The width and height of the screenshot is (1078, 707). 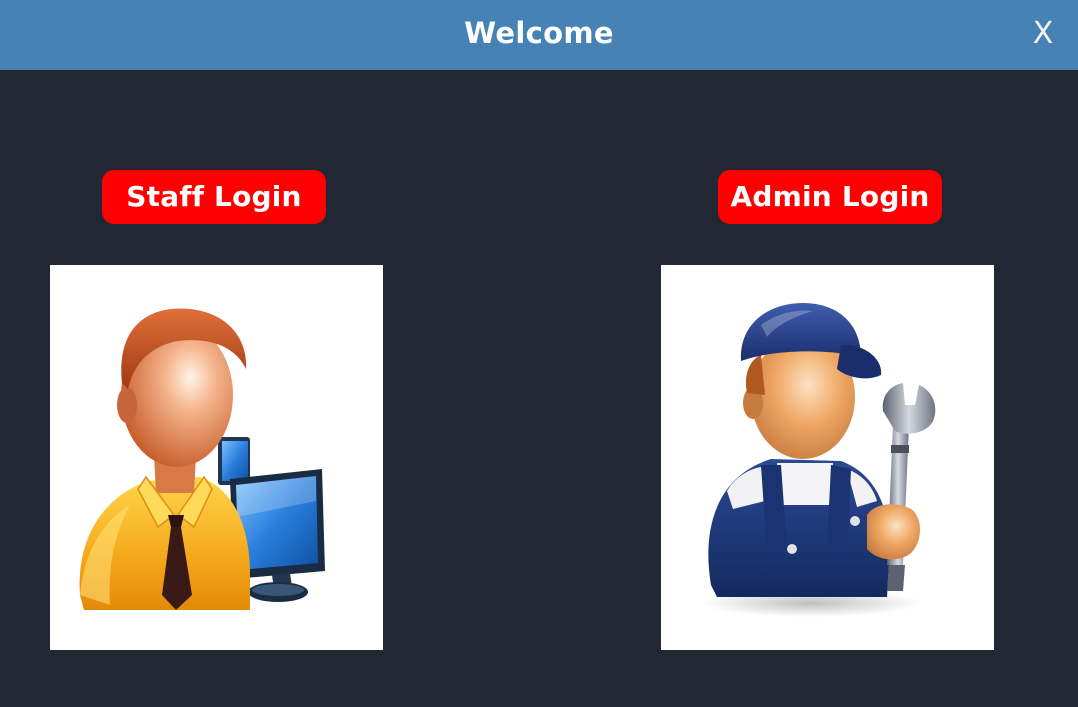 I want to click on admin-mechanic-wrench-icon, so click(x=818, y=460).